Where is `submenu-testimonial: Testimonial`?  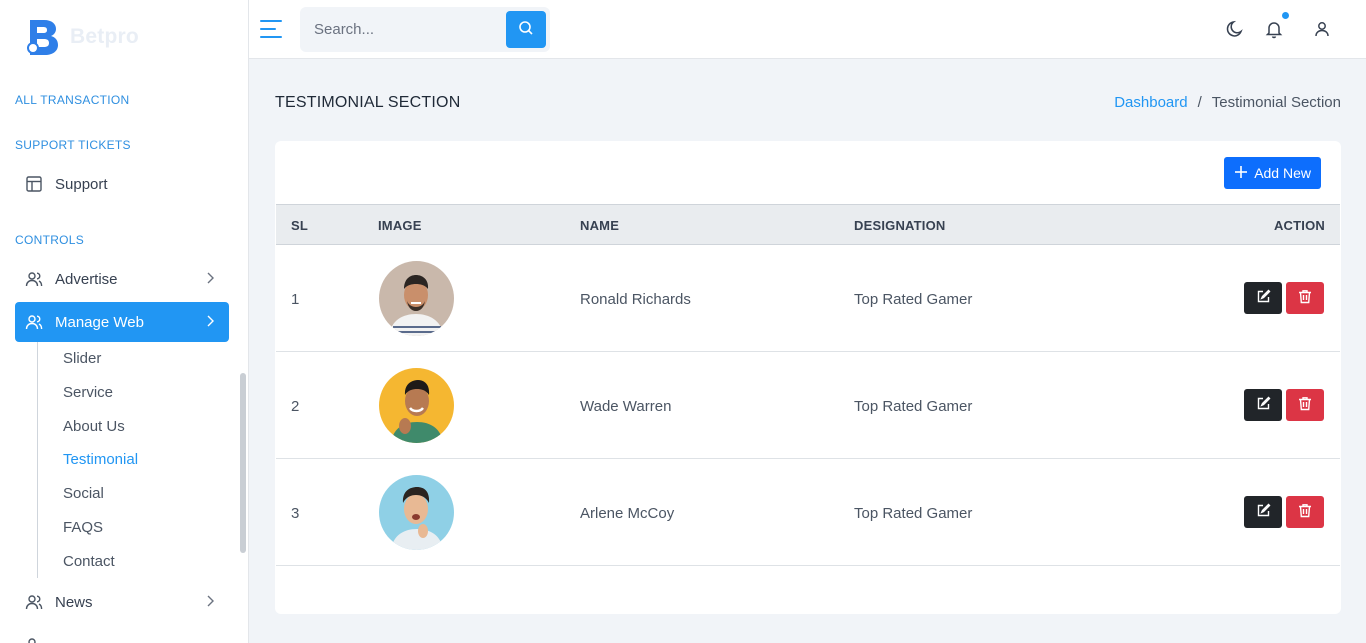 submenu-testimonial: Testimonial is located at coordinates (100, 459).